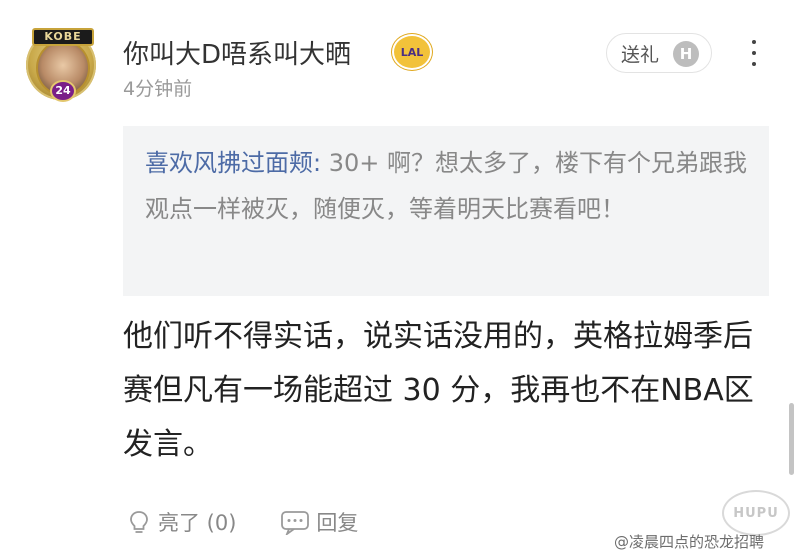 This screenshot has height=555, width=800. I want to click on quoted-username: 喜欢风拂过面颊:, so click(233, 163).